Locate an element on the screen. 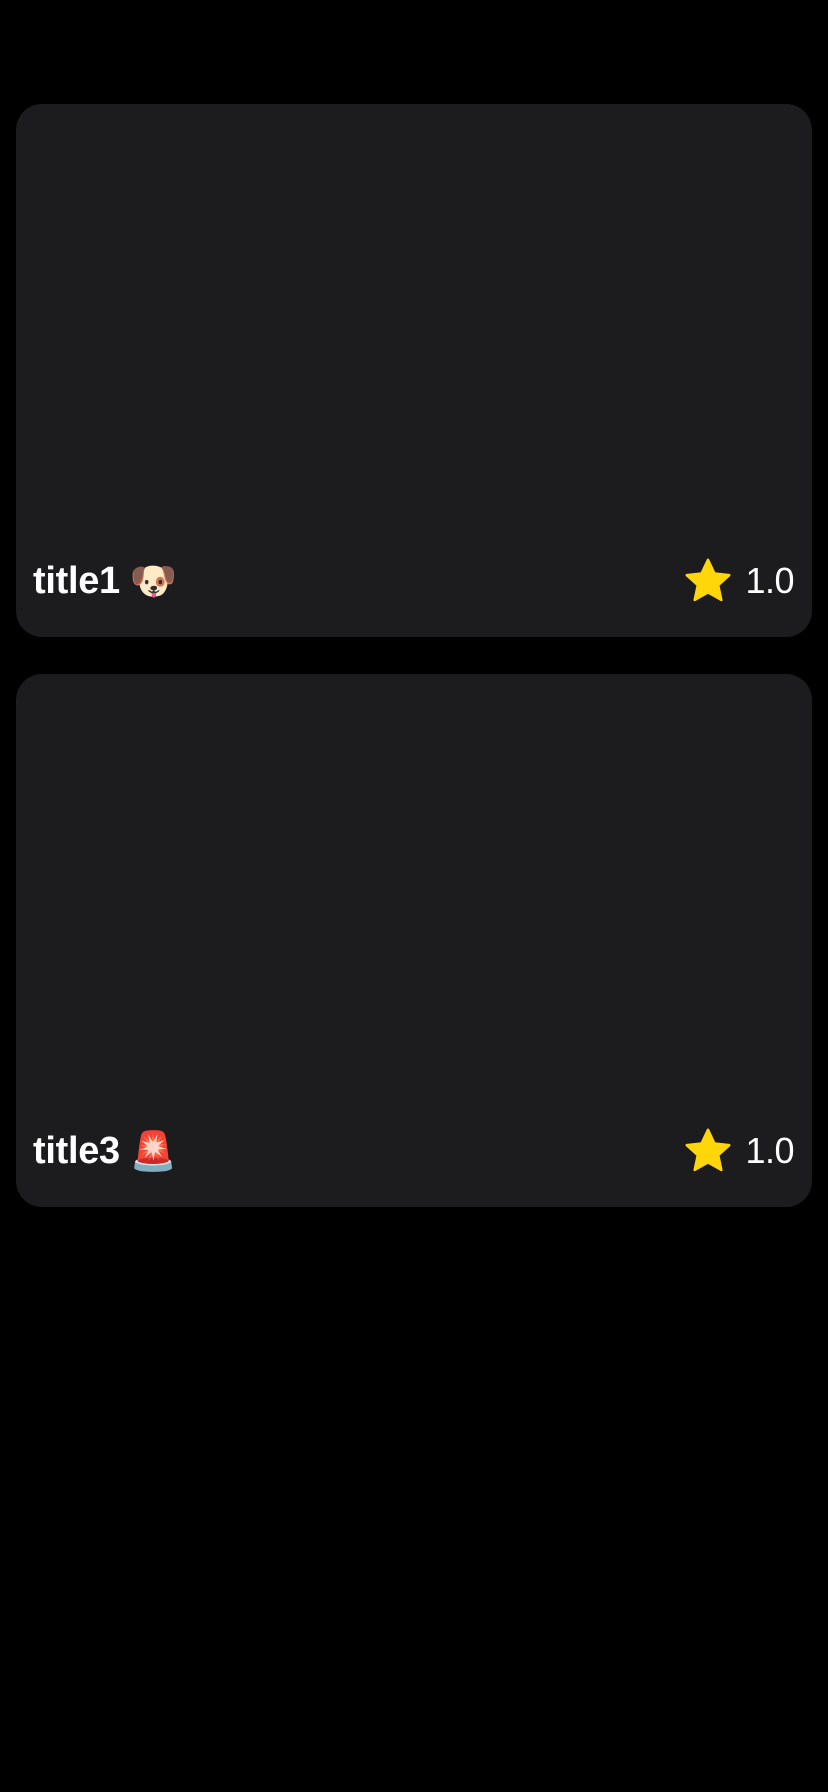  card-title-group: title3 🚨 is located at coordinates (105, 1151).